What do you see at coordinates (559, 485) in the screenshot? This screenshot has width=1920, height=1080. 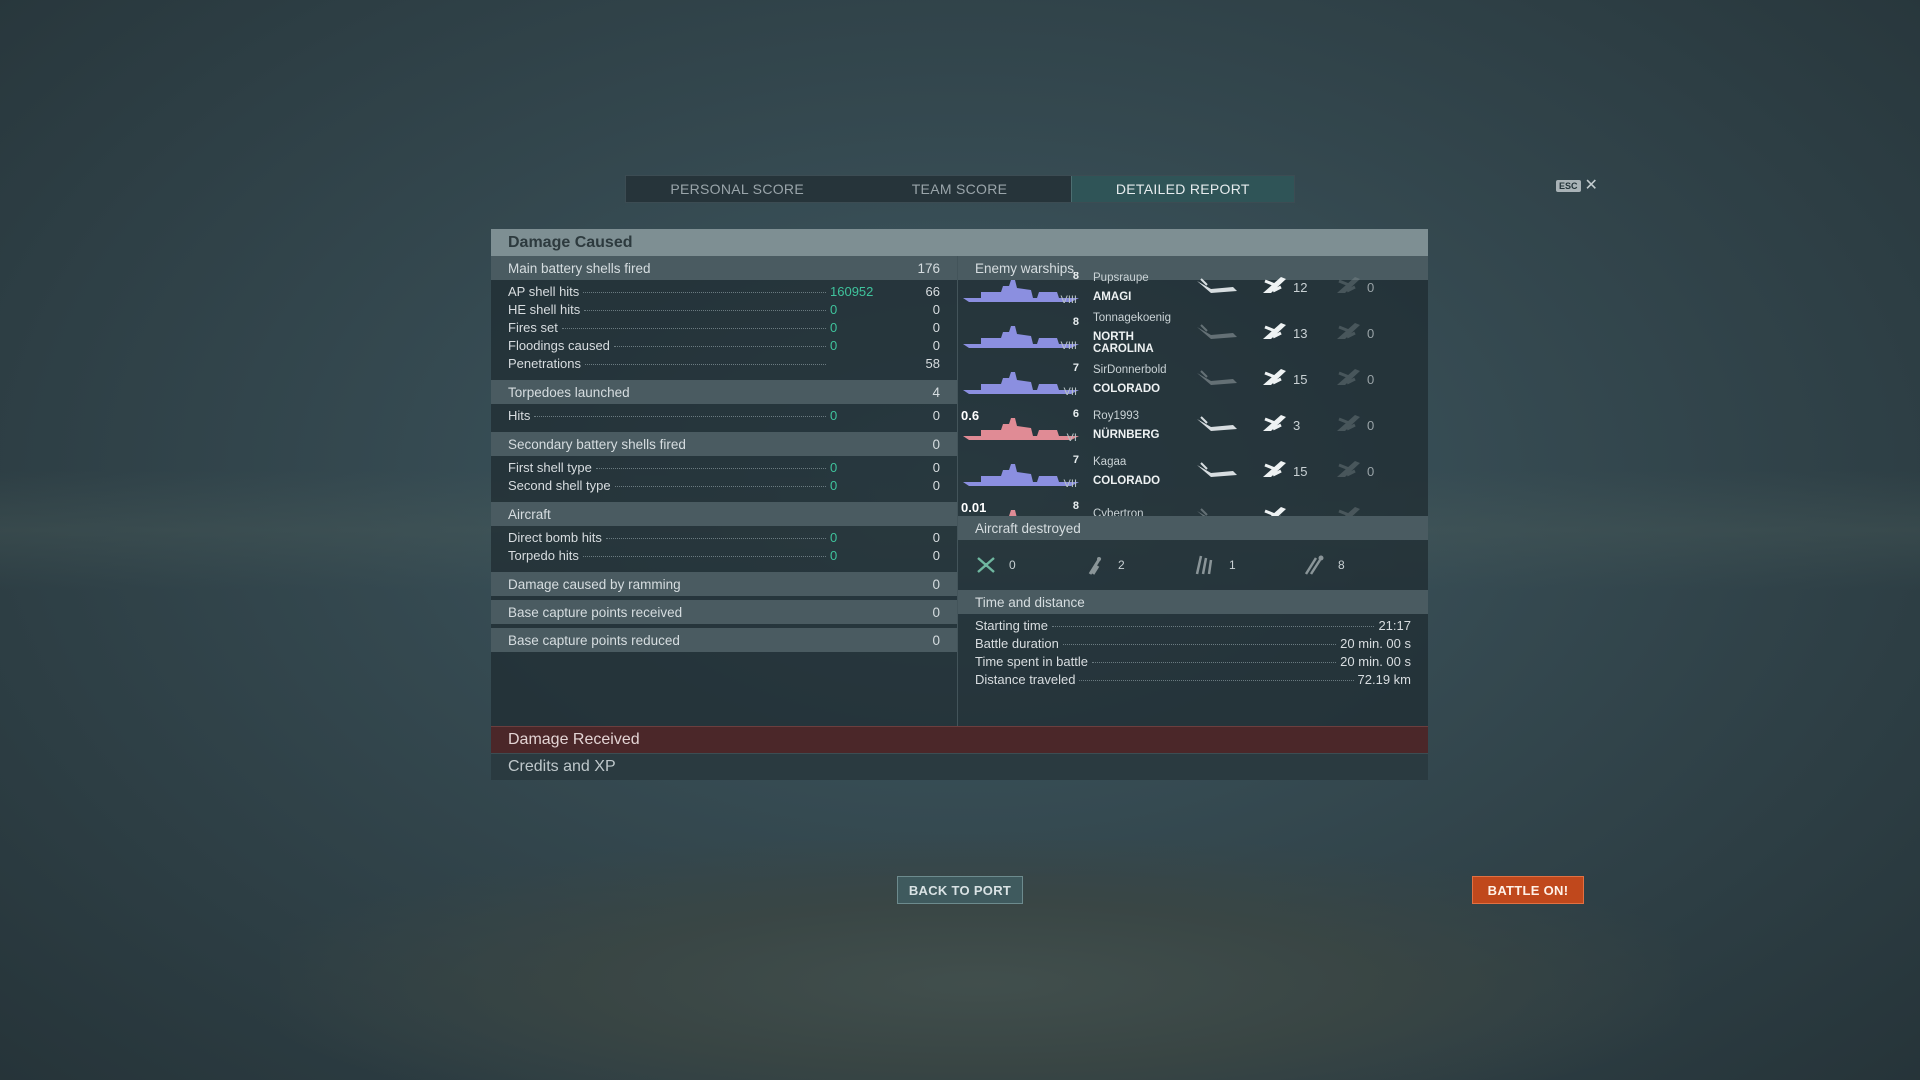 I see `stat-label: Second shell type` at bounding box center [559, 485].